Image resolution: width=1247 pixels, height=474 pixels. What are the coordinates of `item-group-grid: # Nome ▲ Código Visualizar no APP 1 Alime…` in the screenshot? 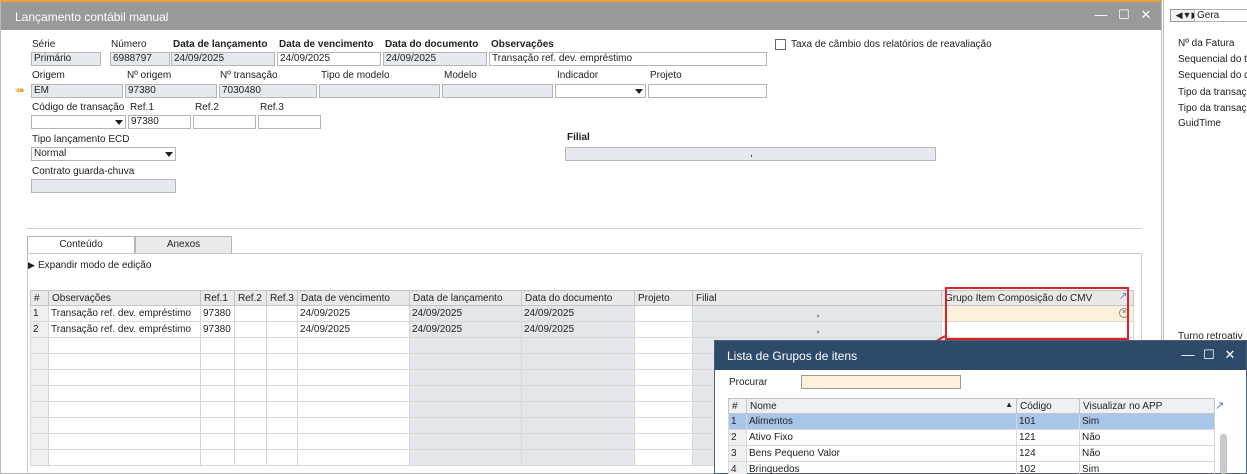 It's located at (971, 436).